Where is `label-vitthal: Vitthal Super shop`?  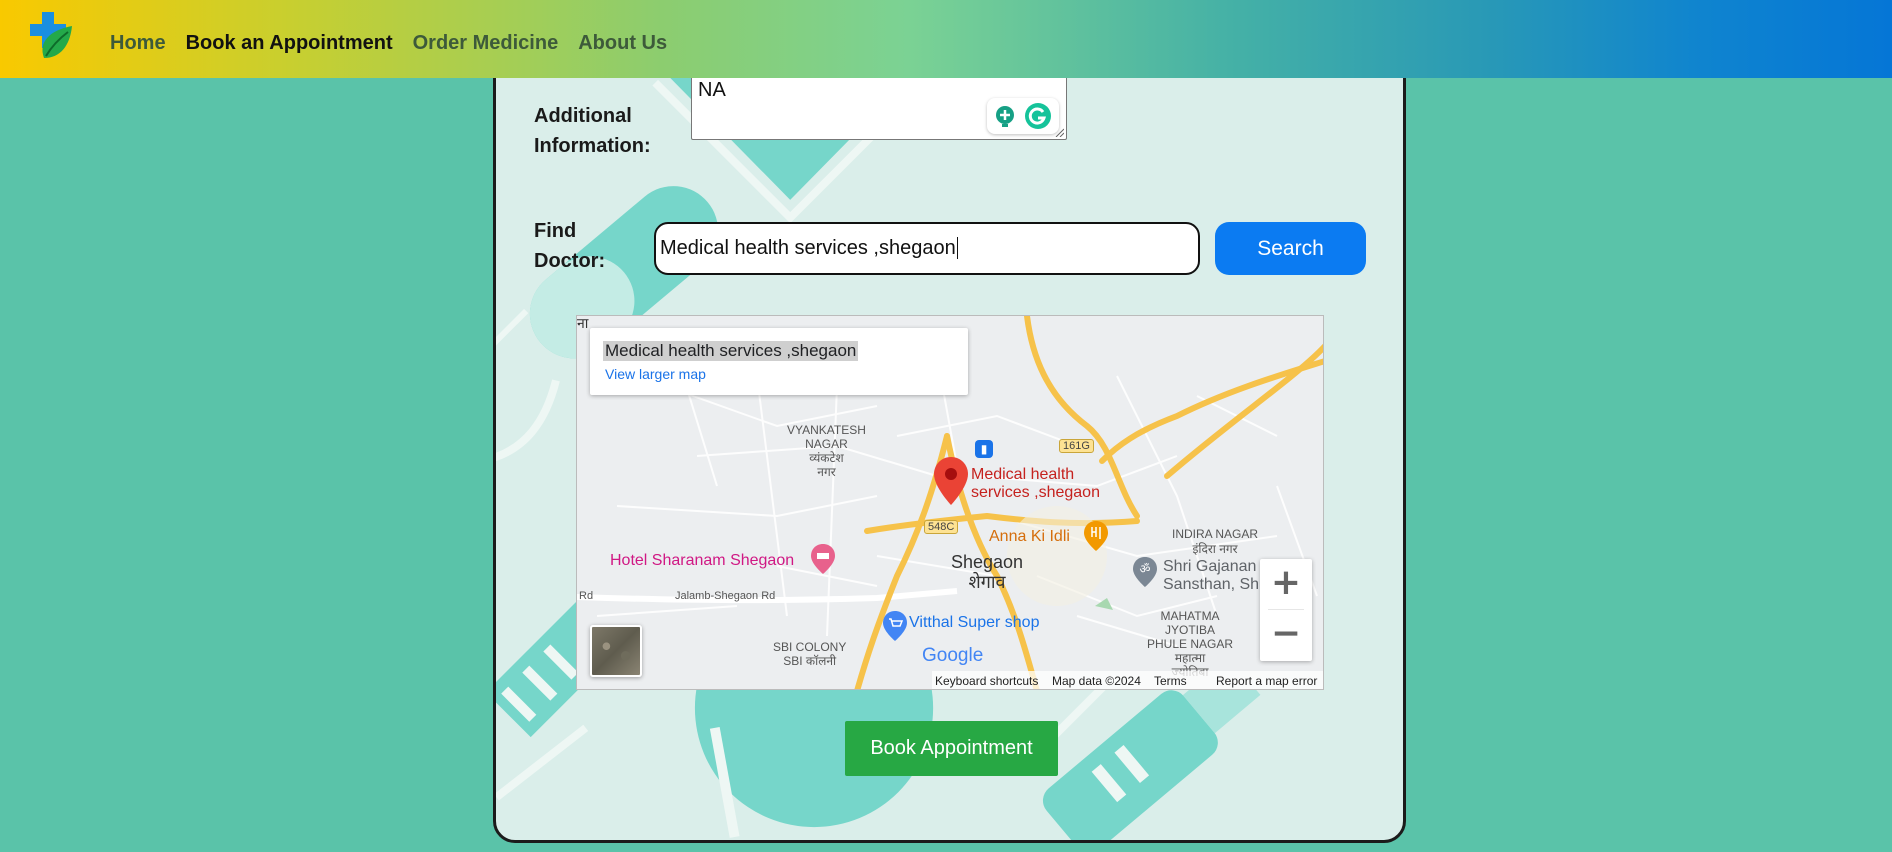 label-vitthal: Vitthal Super shop is located at coordinates (974, 622).